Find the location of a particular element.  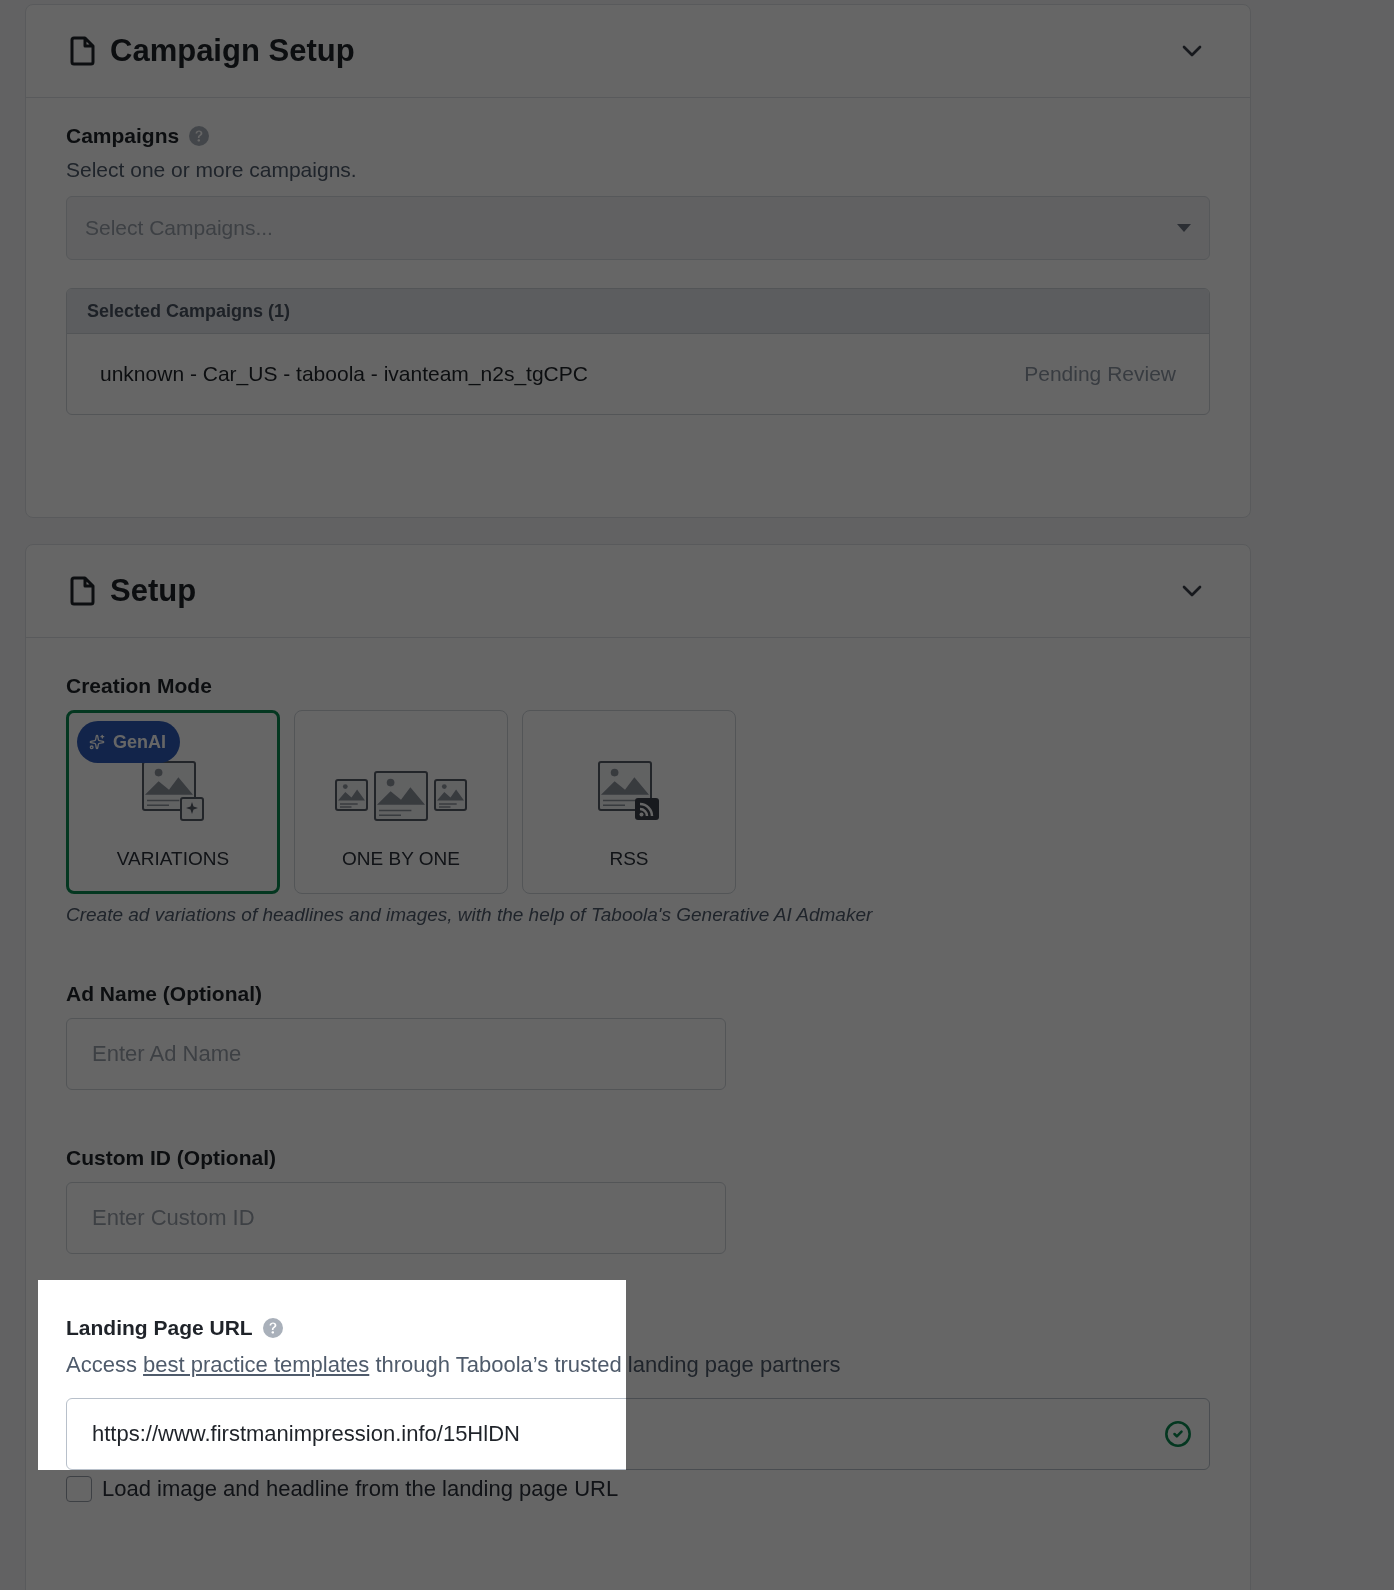

image-sparkle-icon is located at coordinates (173, 791).